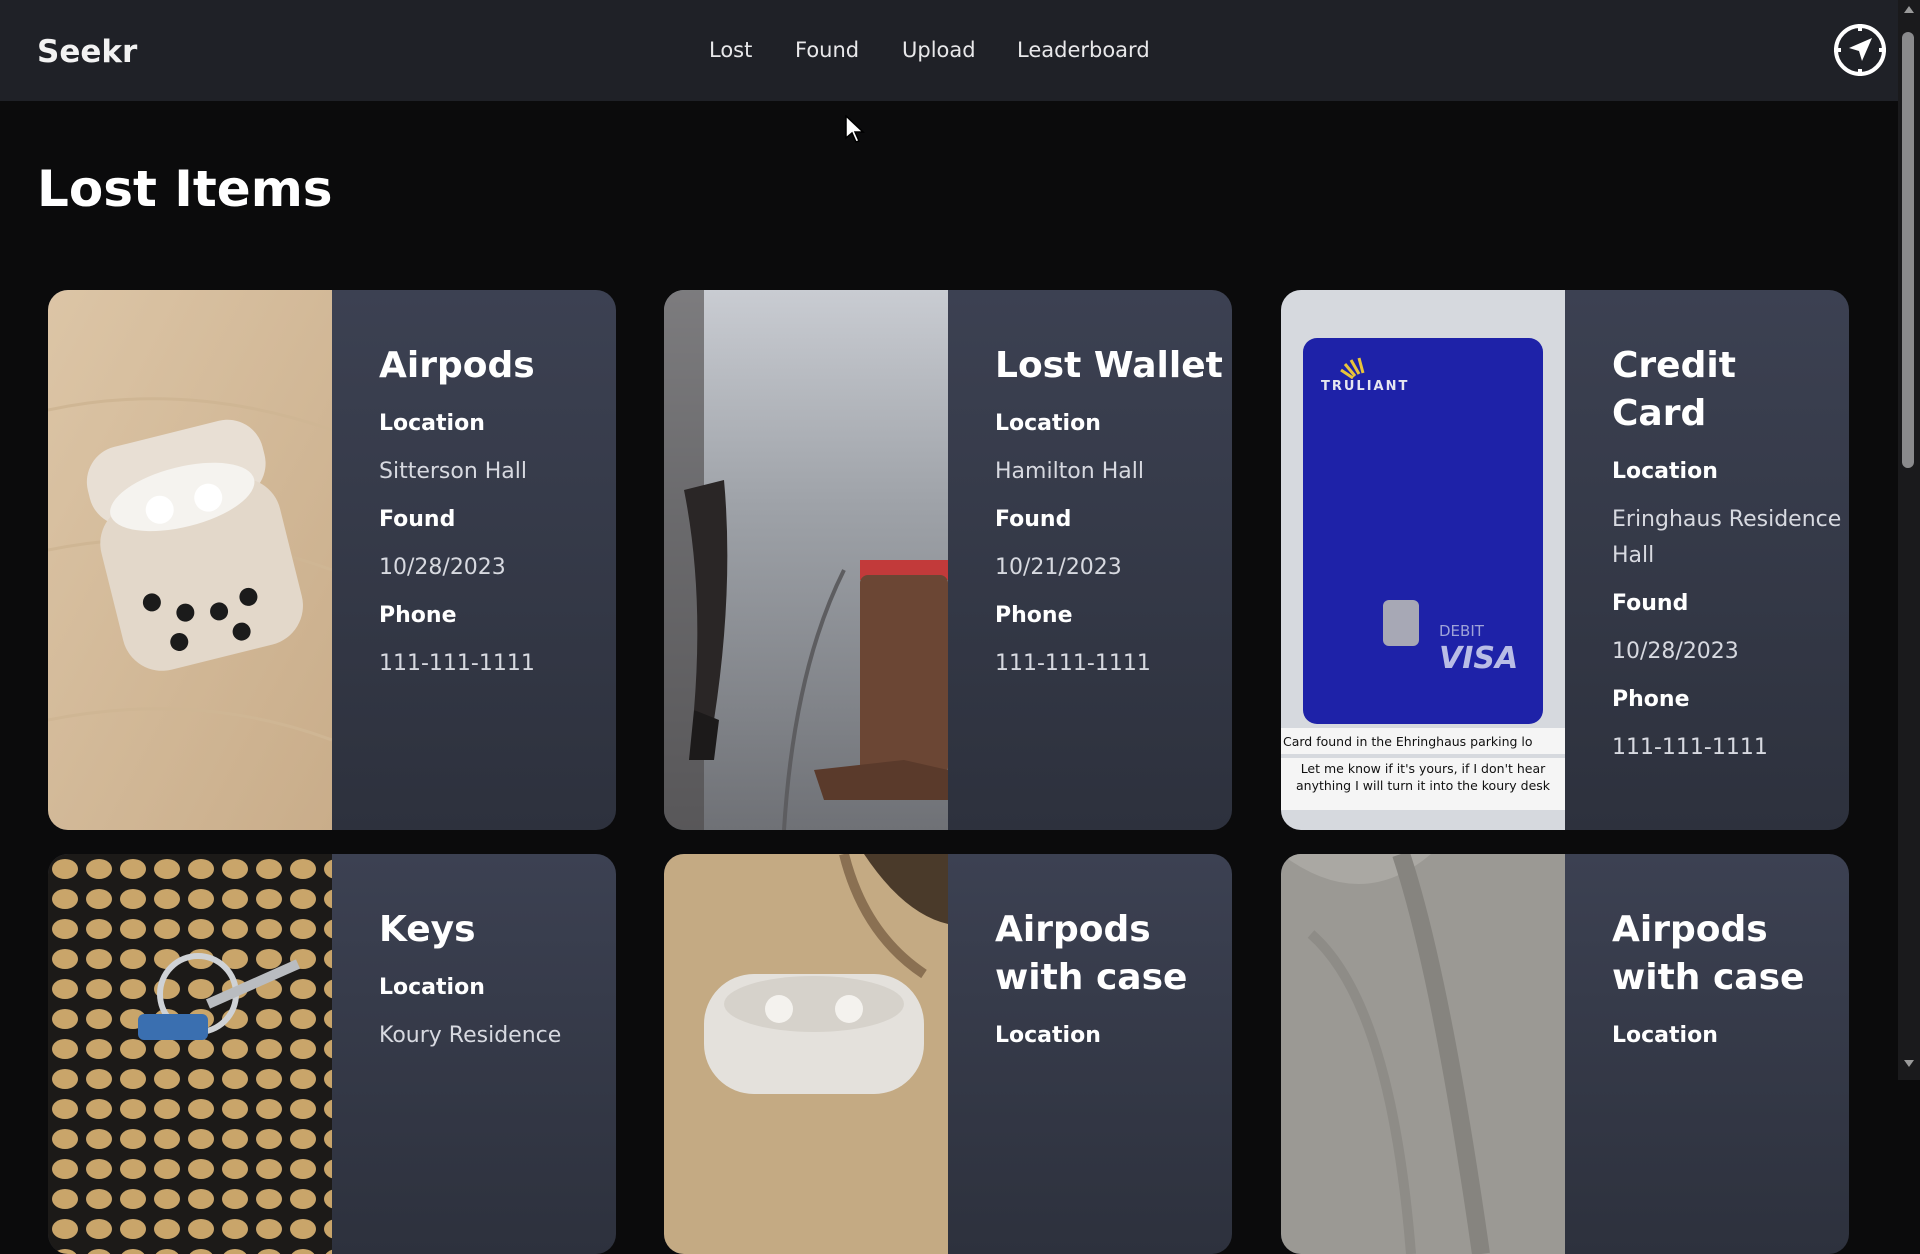 The image size is (1920, 1254). I want to click on location-value: Hamilton Hall, so click(1069, 471).